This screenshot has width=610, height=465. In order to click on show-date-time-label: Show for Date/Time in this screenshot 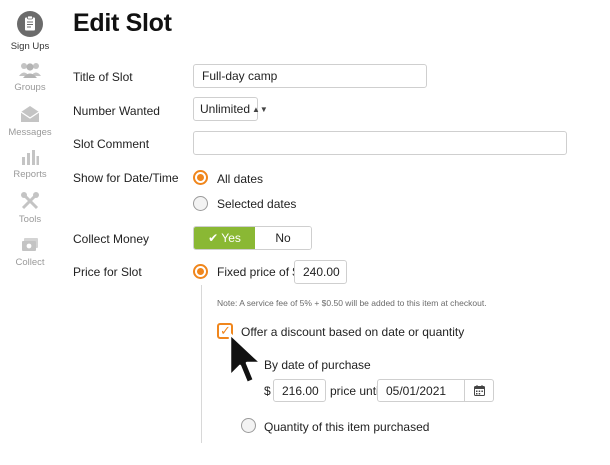, I will do `click(126, 178)`.